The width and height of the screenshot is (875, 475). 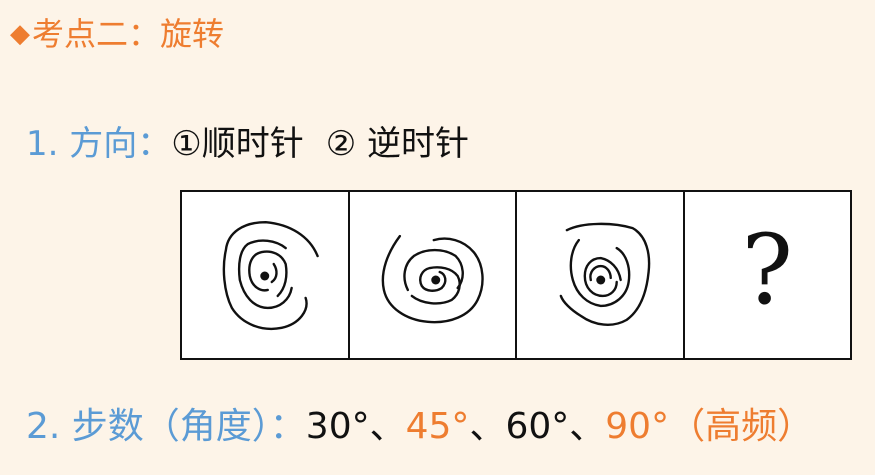 I want to click on steps-label: 2. 步数（角度）：, so click(x=166, y=426).